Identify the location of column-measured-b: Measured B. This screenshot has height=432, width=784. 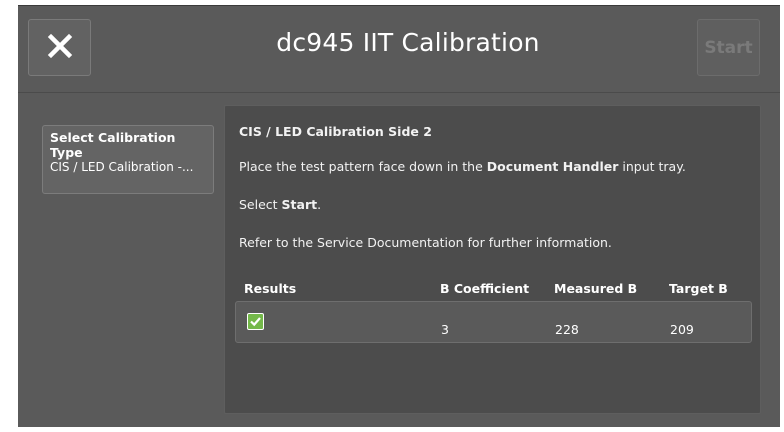
(596, 288).